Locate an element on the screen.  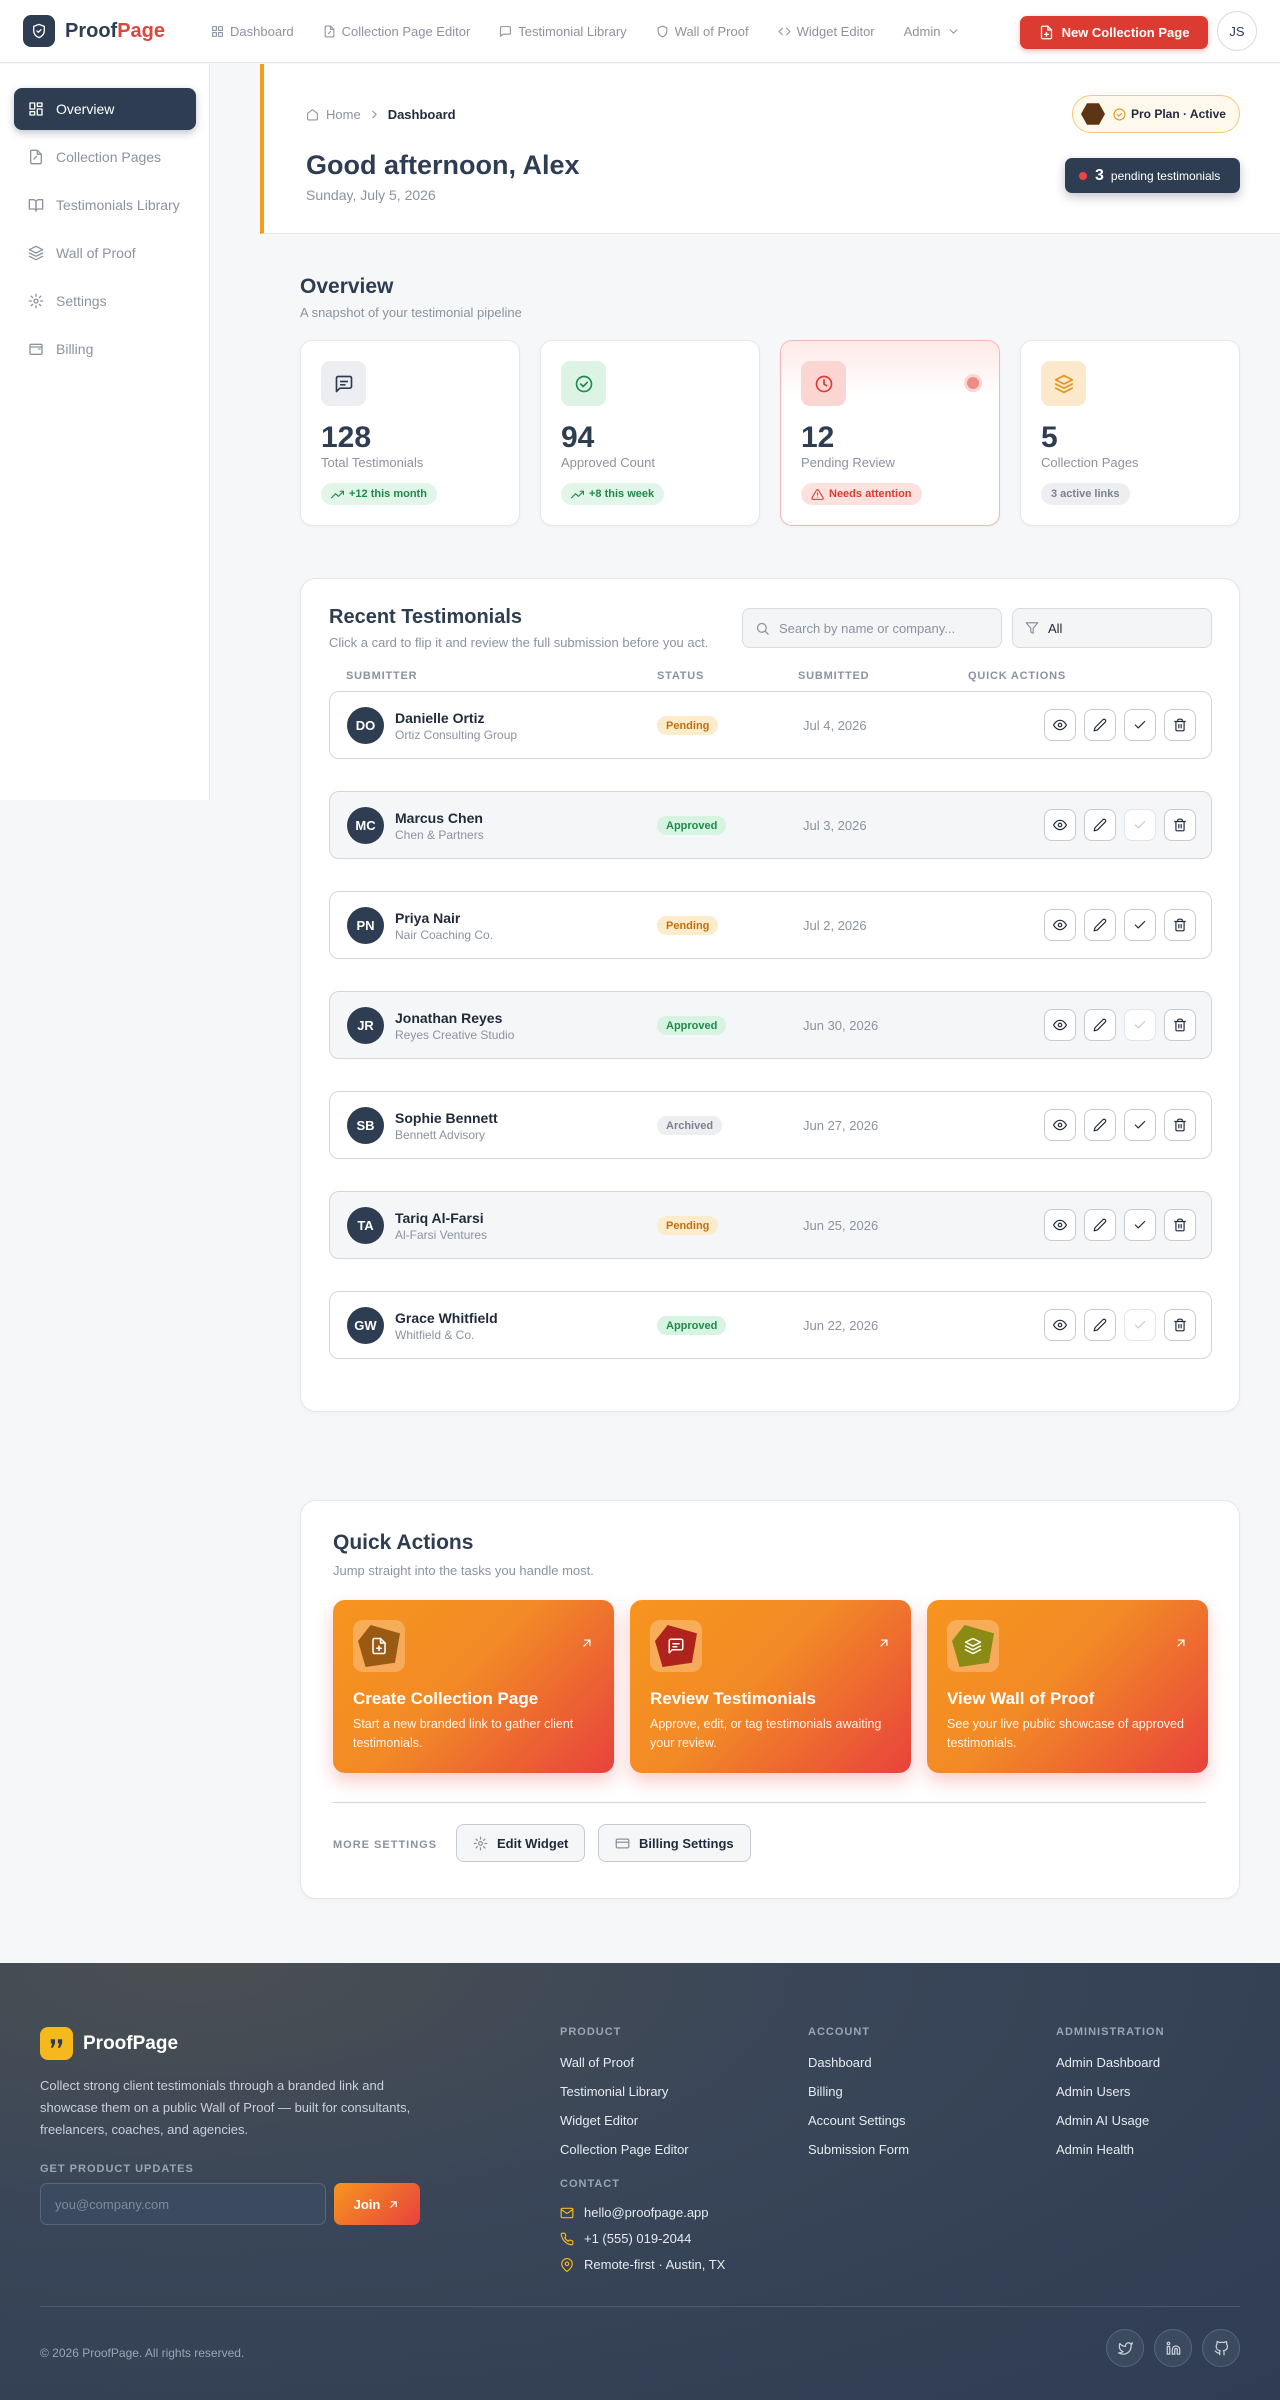
stat-card-pending: 12 Pending Review Needs attention is located at coordinates (890, 433).